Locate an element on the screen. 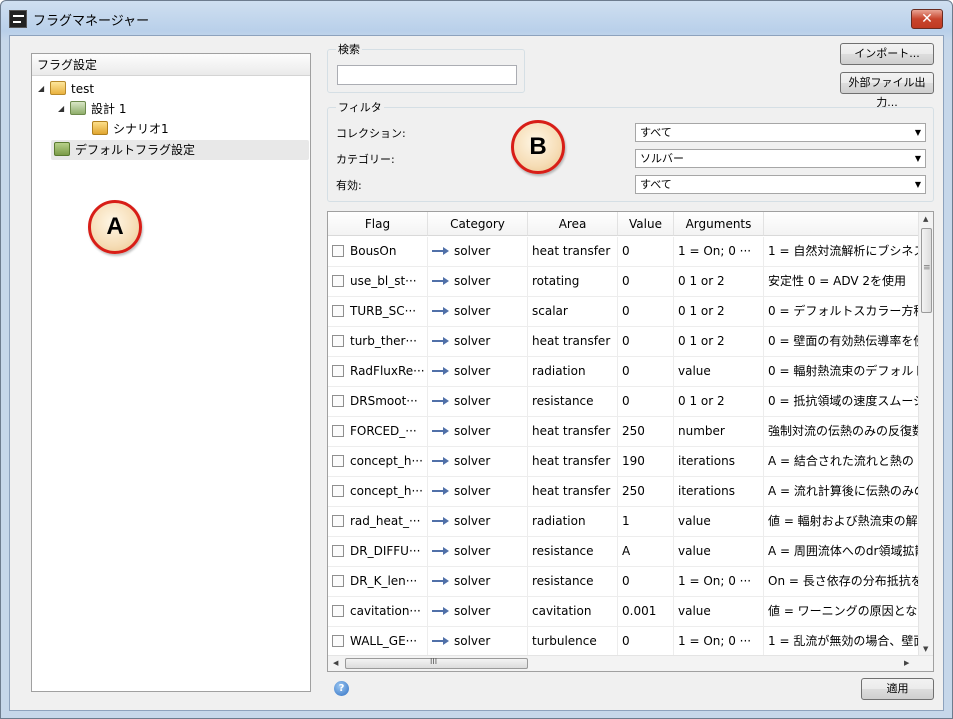 Image resolution: width=953 pixels, height=719 pixels. arguments-cell: 0 1 or 2 is located at coordinates (719, 282).